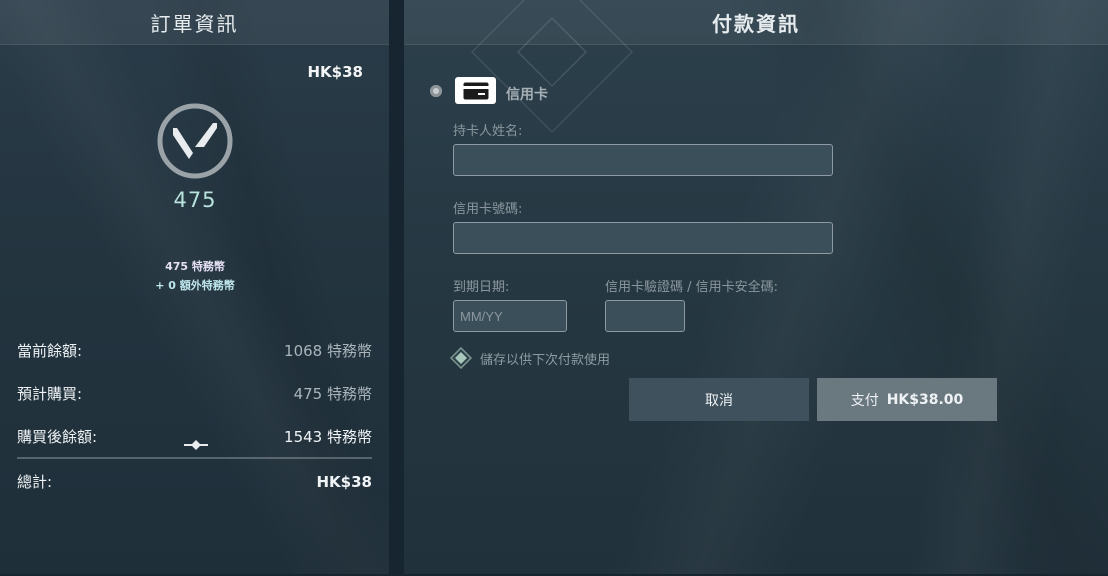 The height and width of the screenshot is (576, 1108). Describe the element at coordinates (510, 316) in the screenshot. I see `expiry-date-input` at that location.